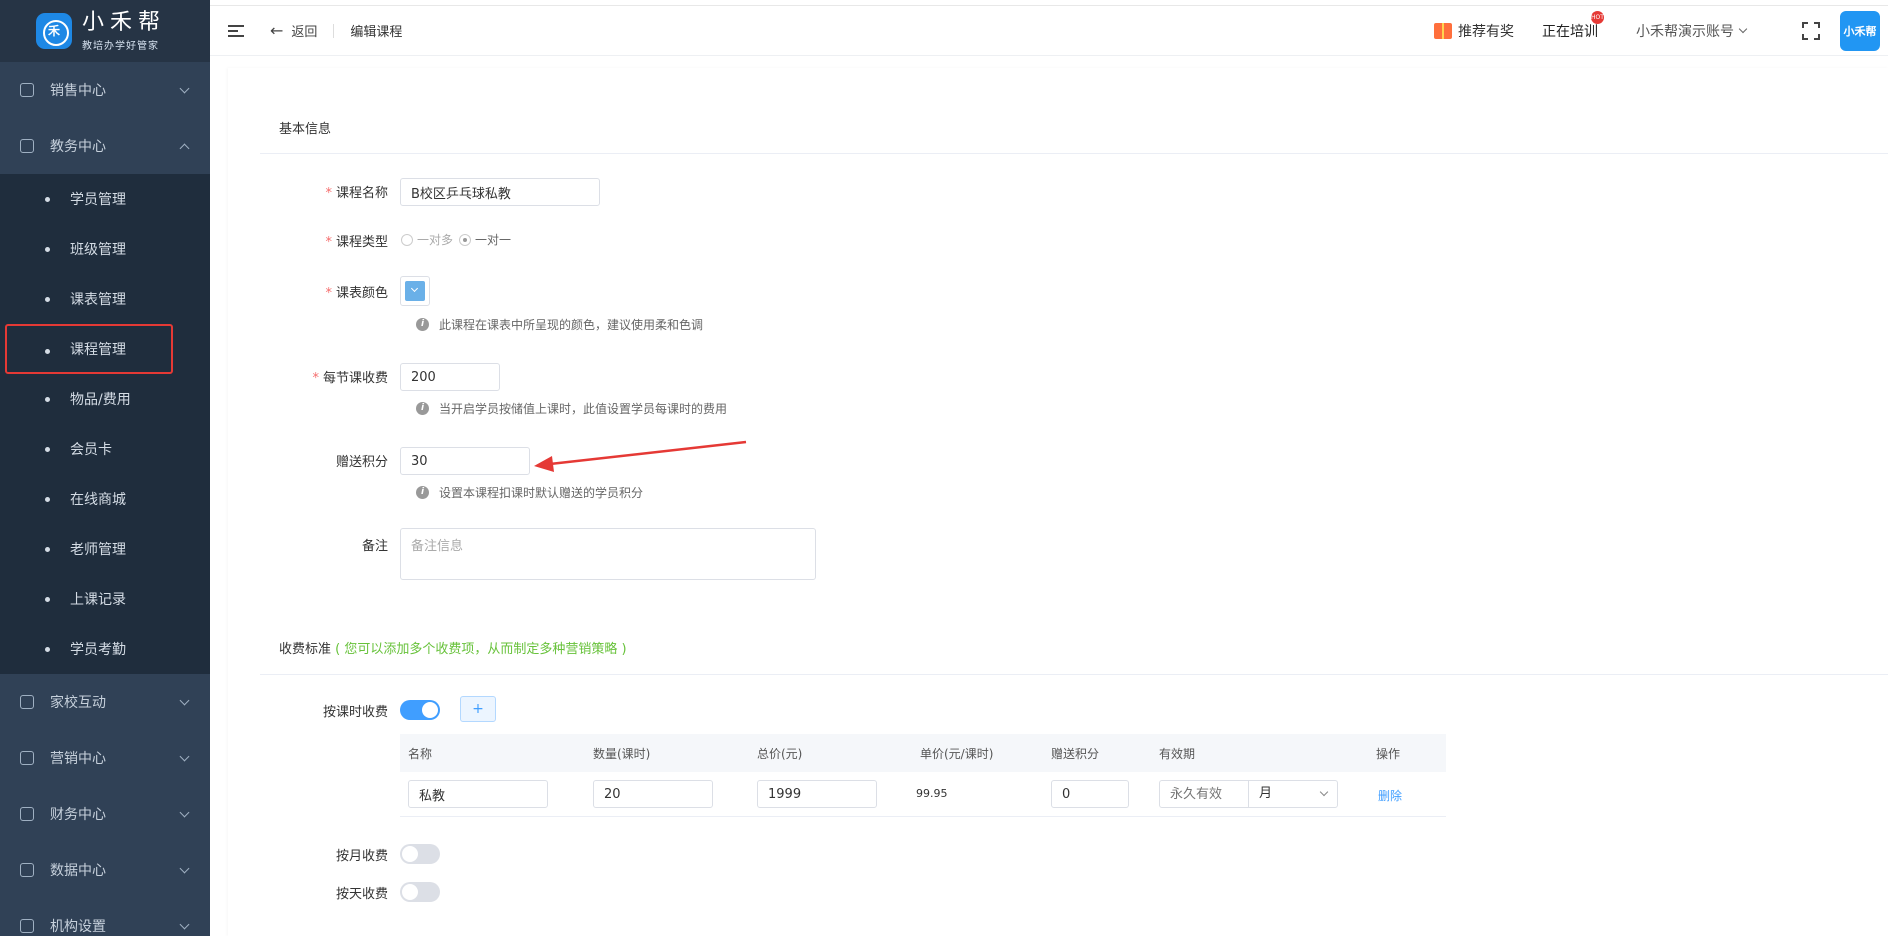 The width and height of the screenshot is (1888, 936). Describe the element at coordinates (1090, 794) in the screenshot. I see `fee-points-input` at that location.